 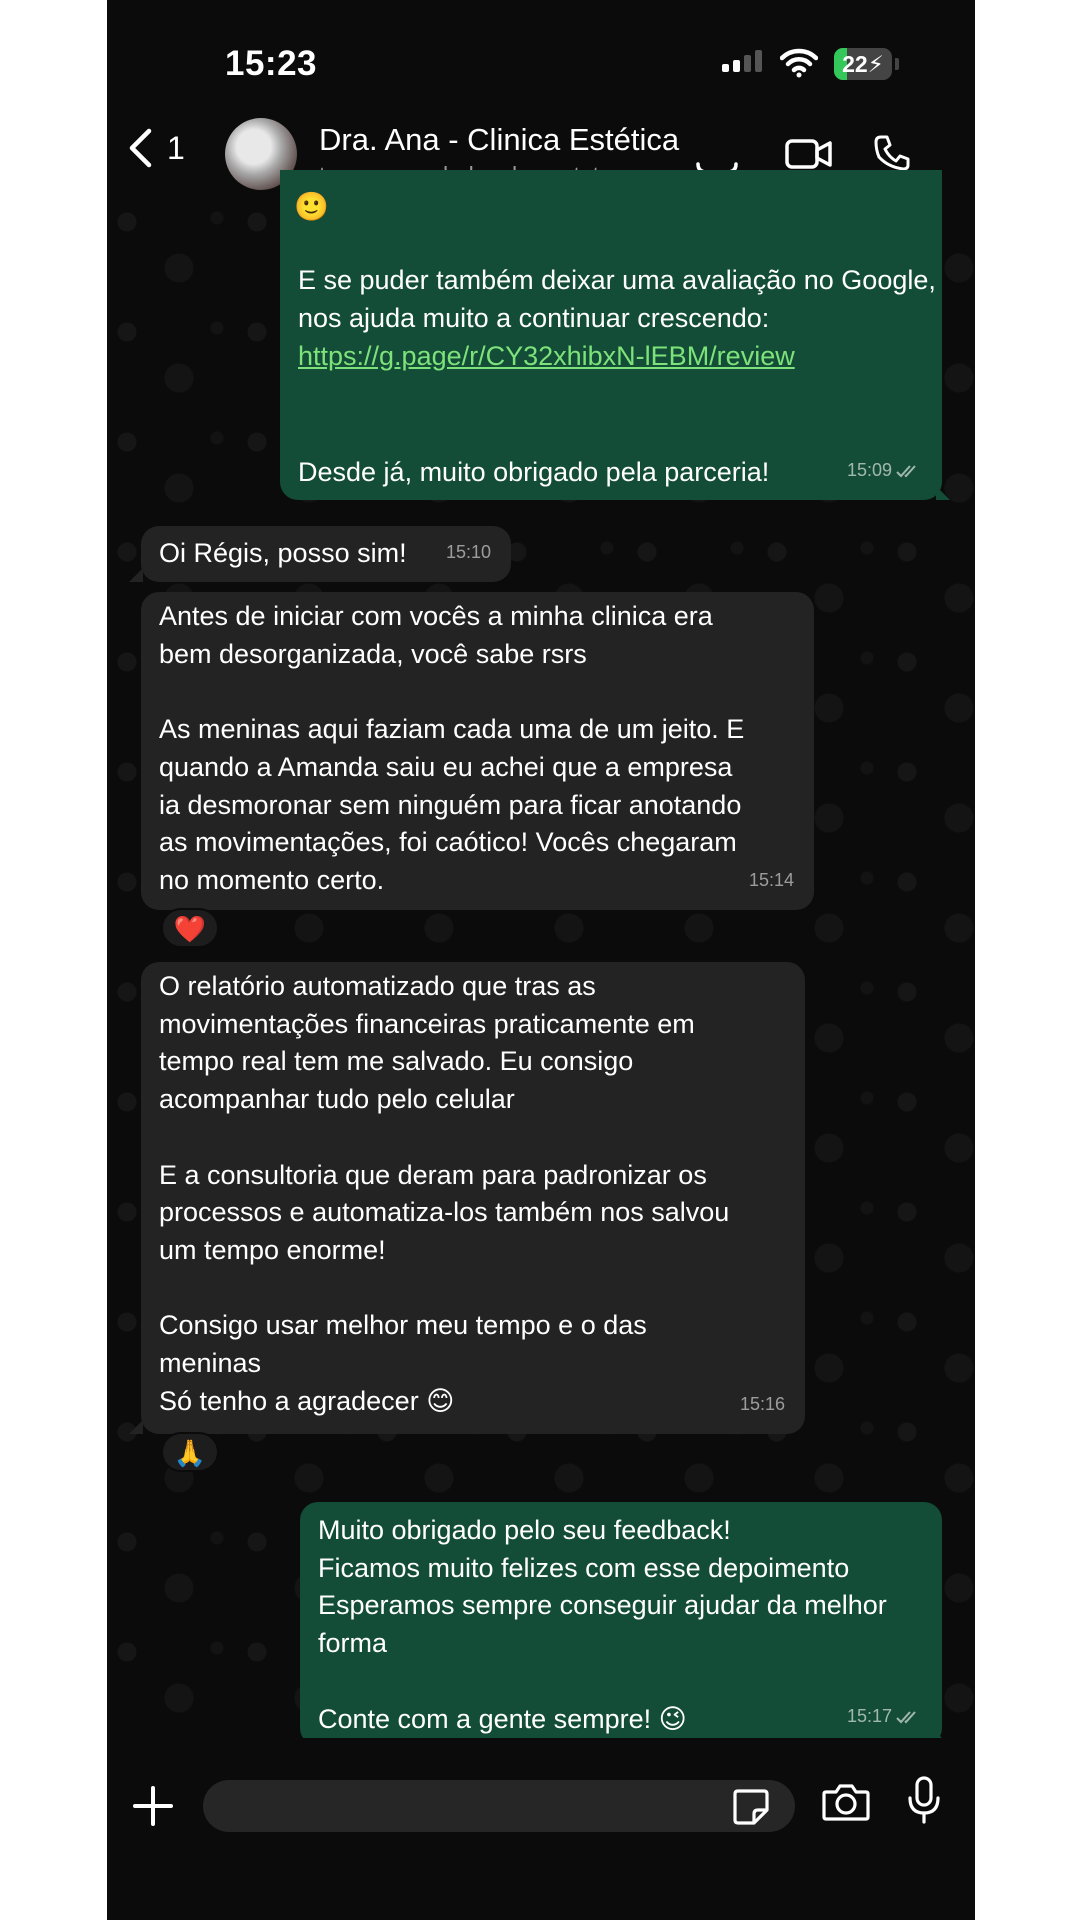 What do you see at coordinates (499, 1806) in the screenshot?
I see `message-input` at bounding box center [499, 1806].